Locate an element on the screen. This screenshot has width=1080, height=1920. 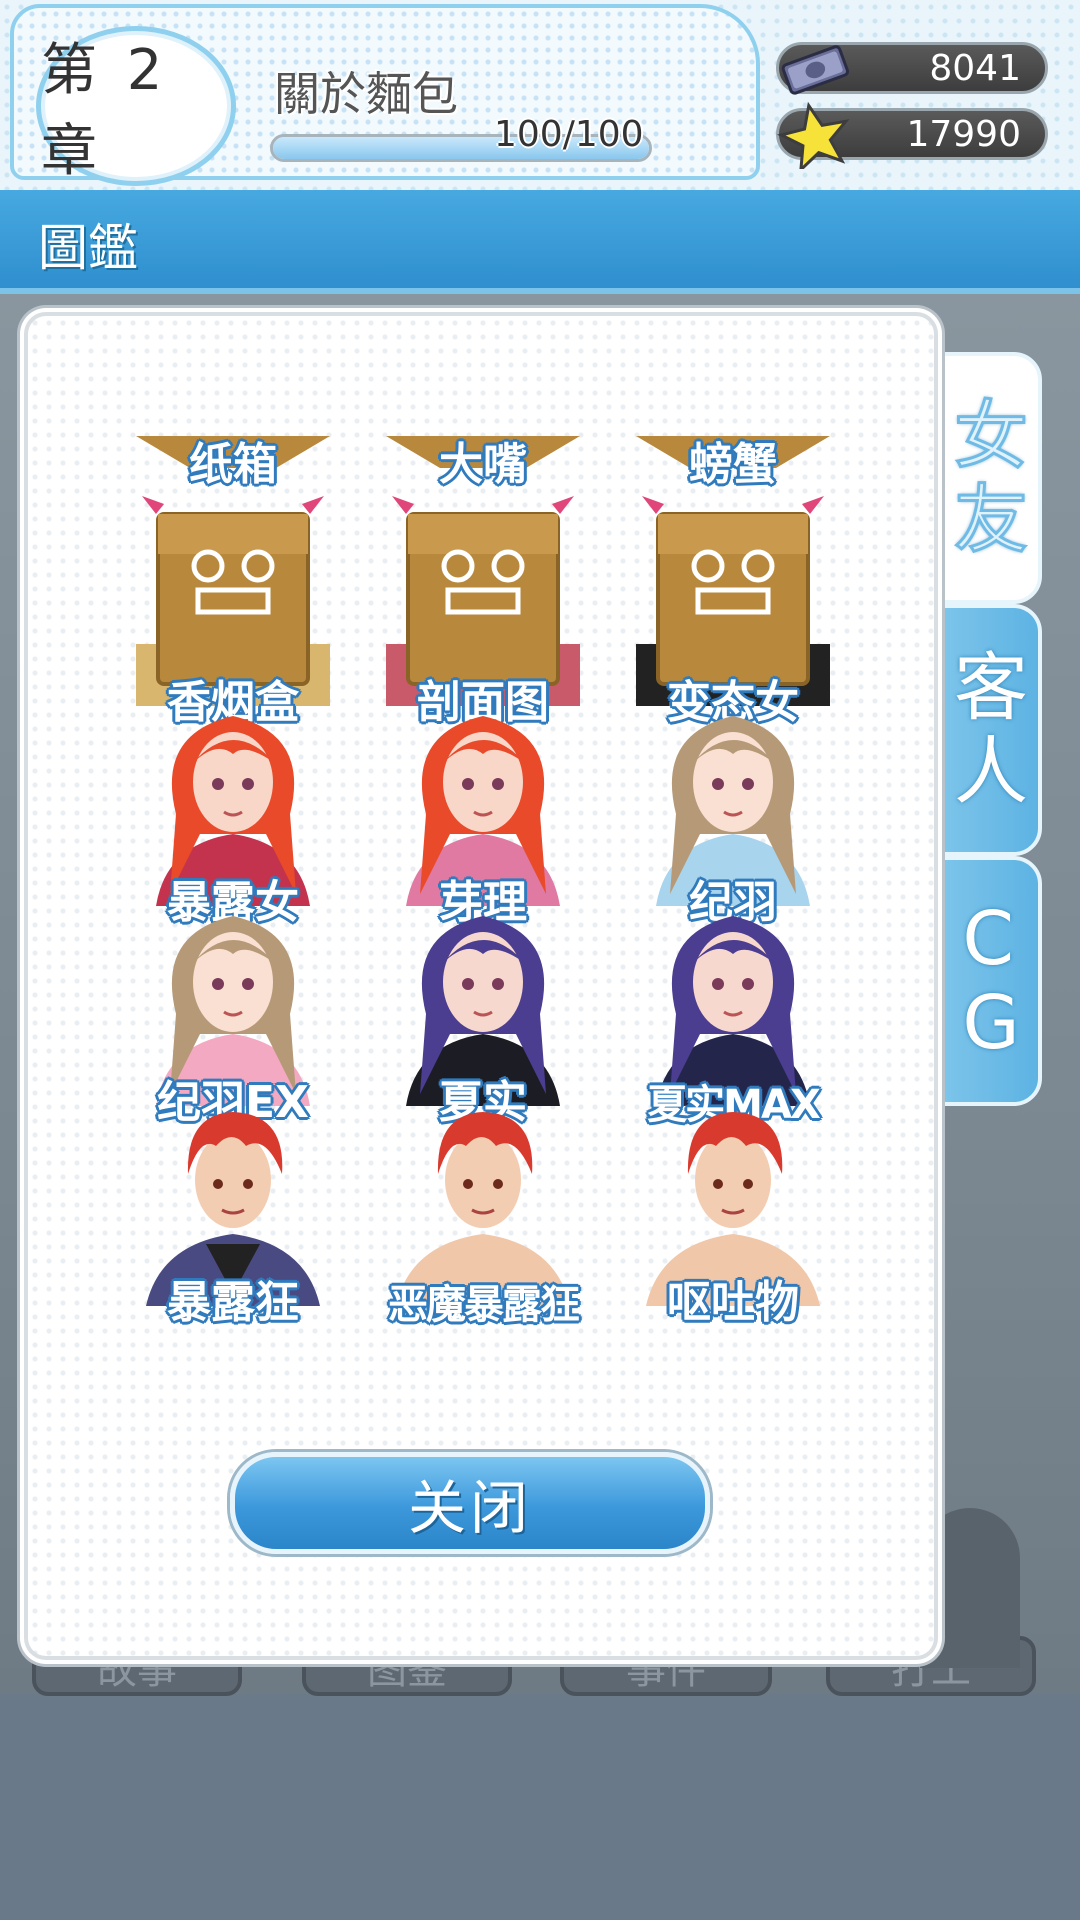
close-button: 关闭 is located at coordinates (470, 1503).